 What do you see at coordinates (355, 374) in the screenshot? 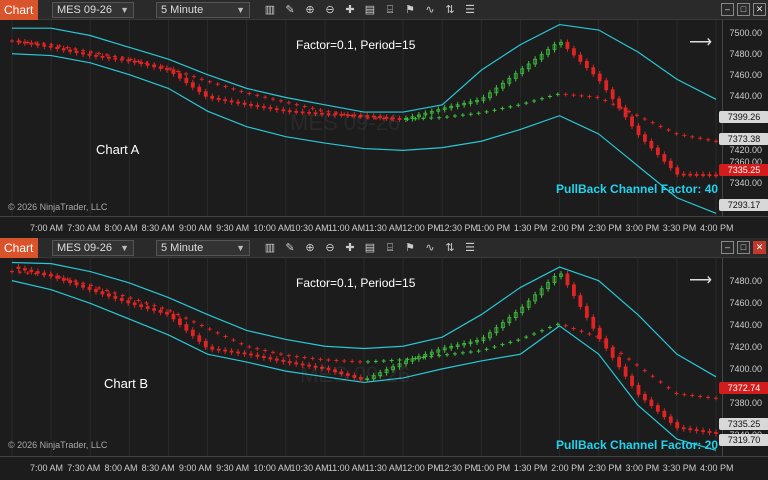
I see `instrument-watermark: MES 09-26` at bounding box center [355, 374].